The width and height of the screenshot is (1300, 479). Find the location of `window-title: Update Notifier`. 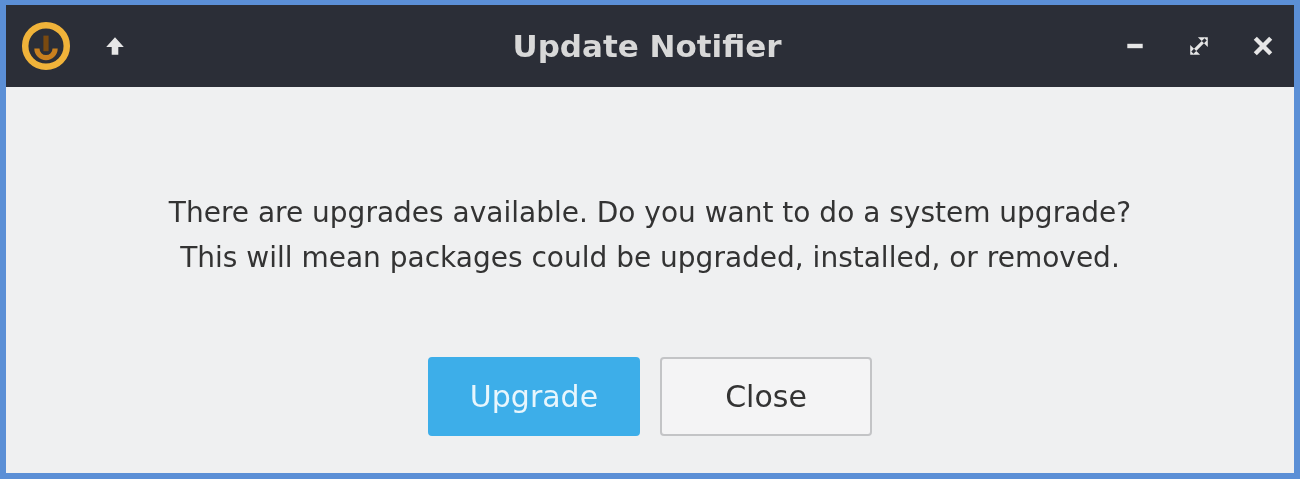

window-title: Update Notifier is located at coordinates (647, 46).